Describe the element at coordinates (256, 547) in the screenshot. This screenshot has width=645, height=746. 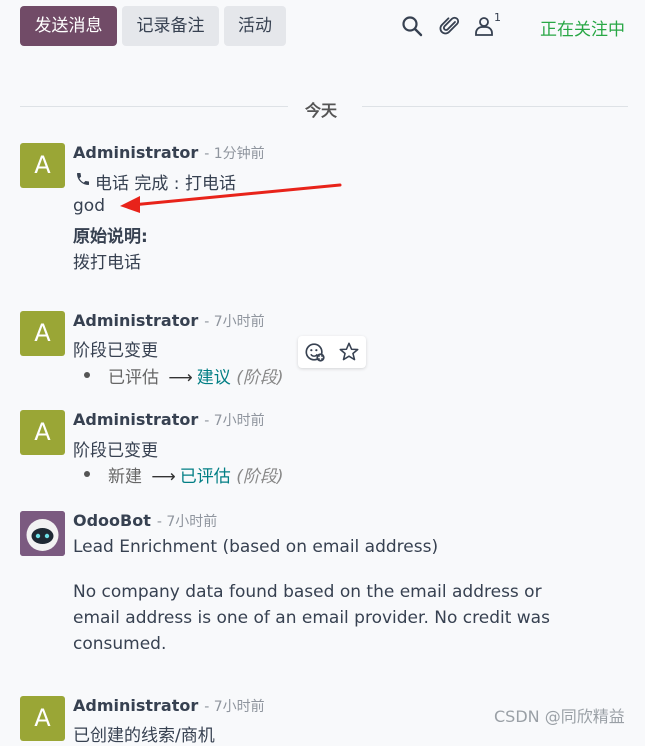
I see `message-title: Lead Enrichment (based on email address)` at that location.